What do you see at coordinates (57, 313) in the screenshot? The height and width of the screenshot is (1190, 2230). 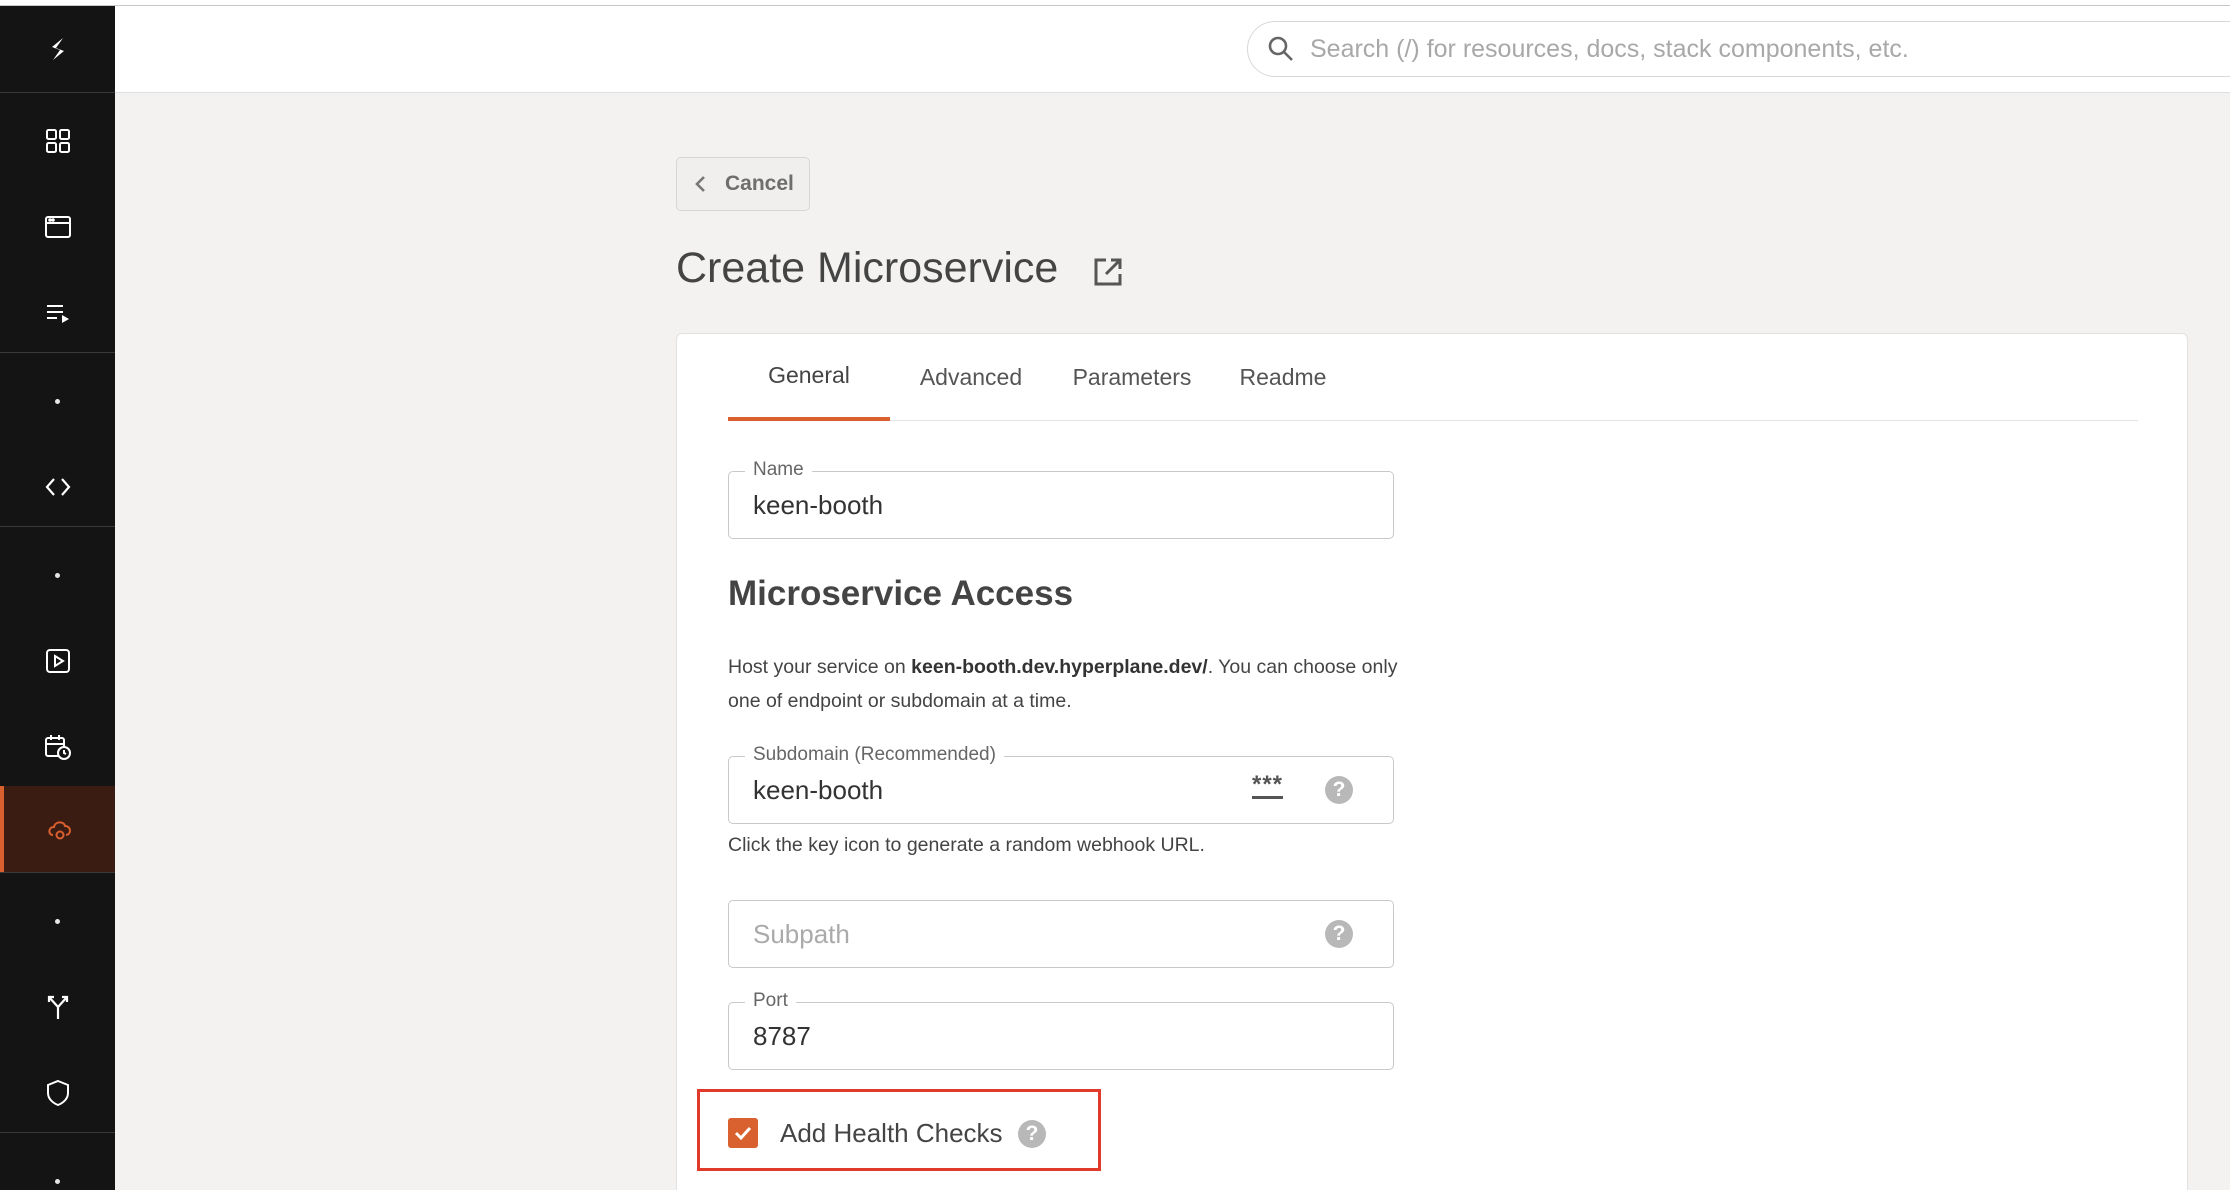 I see `playlist-icon` at bounding box center [57, 313].